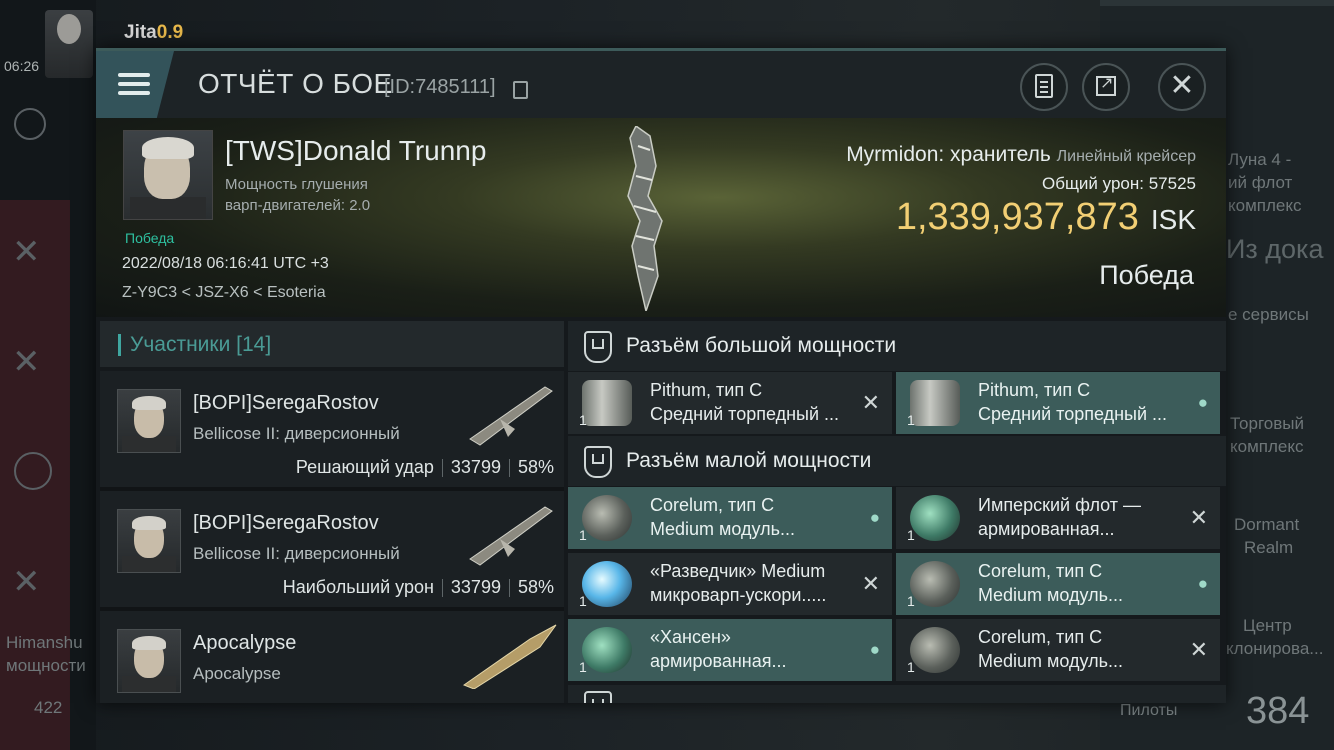 The image size is (1334, 750). What do you see at coordinates (1058, 650) in the screenshot?
I see `module-slot: 1 Corelum, тип C Medium модуль... ✕` at bounding box center [1058, 650].